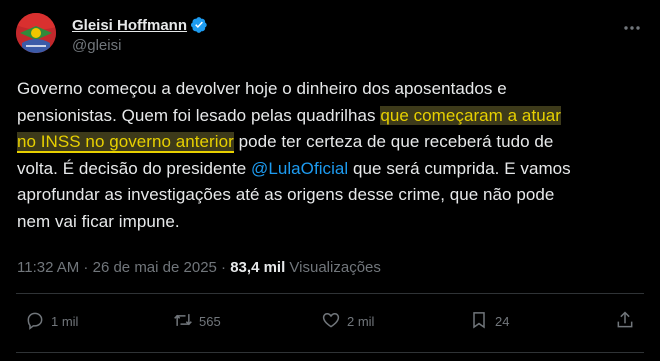  Describe the element at coordinates (140, 45) in the screenshot. I see `user-handle: @gleisi` at that location.